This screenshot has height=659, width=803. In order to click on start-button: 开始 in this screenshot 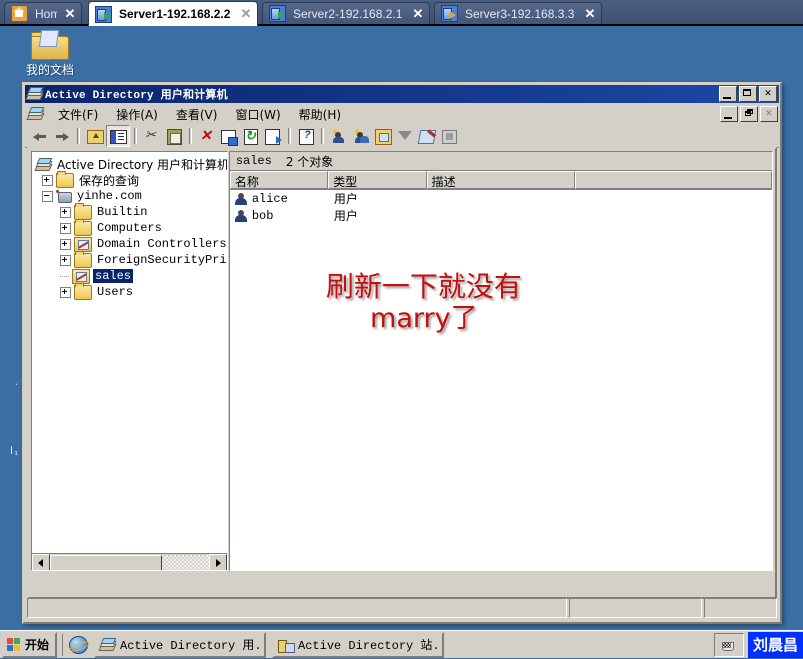, I will do `click(30, 644)`.